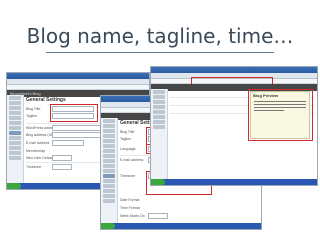 This screenshot has height=240, width=320. Describe the element at coordinates (46, 100) in the screenshot. I see `page-heading: General Settings` at that location.